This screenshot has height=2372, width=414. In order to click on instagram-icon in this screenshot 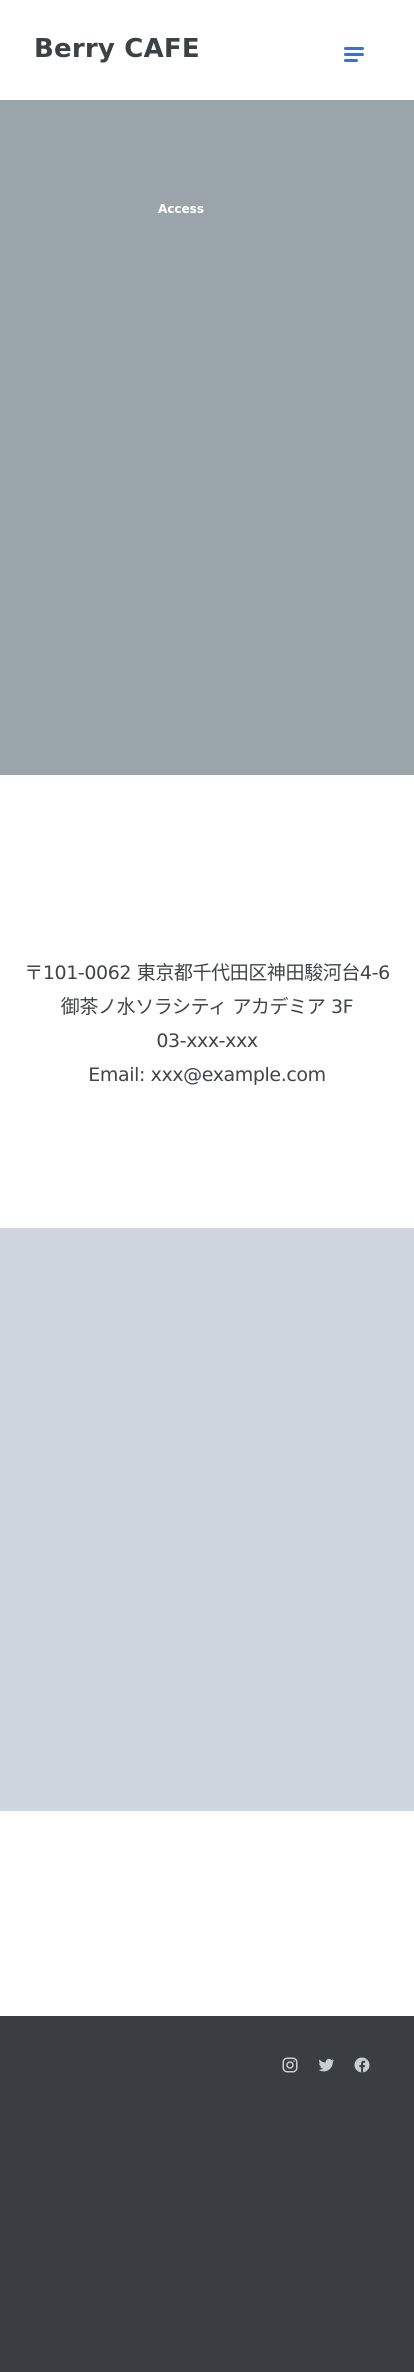, I will do `click(290, 2065)`.